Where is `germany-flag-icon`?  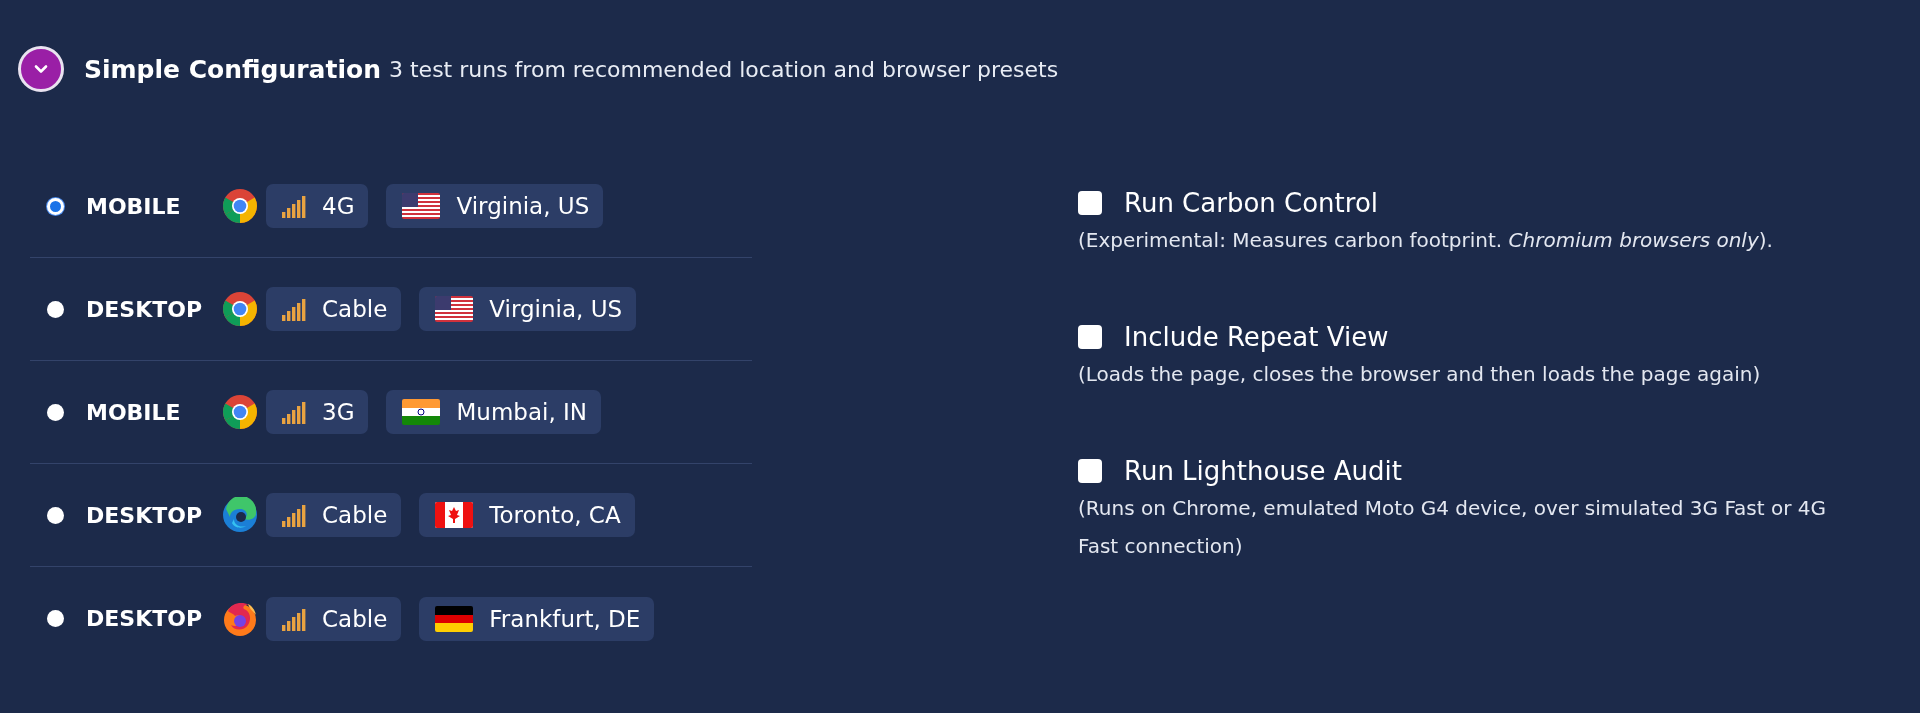 germany-flag-icon is located at coordinates (454, 618).